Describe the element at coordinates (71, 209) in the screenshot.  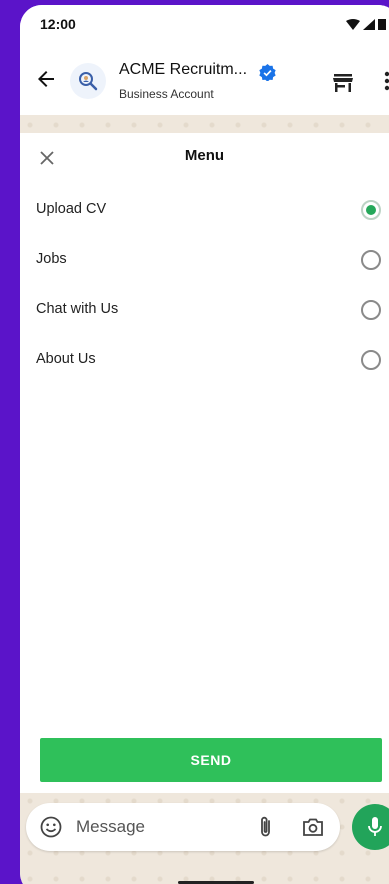
I see `menu-option-label: Upload CV` at that location.